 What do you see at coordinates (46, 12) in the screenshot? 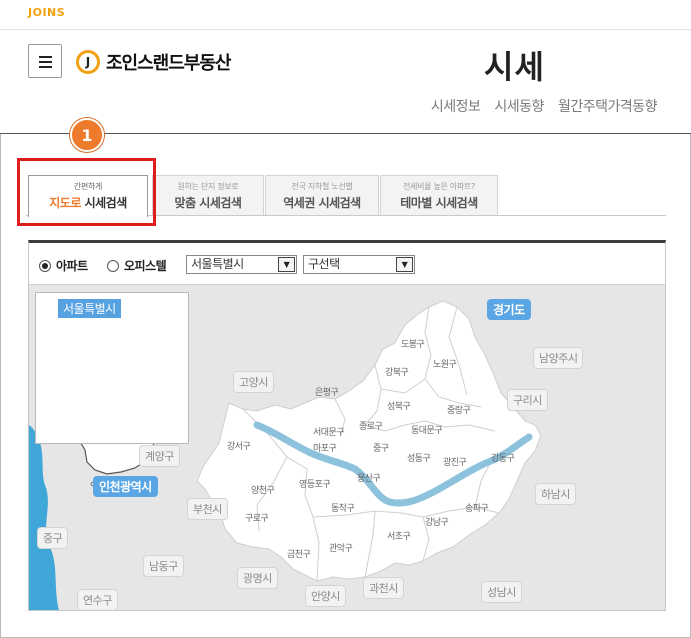
I see `joins-logo: JOINS` at bounding box center [46, 12].